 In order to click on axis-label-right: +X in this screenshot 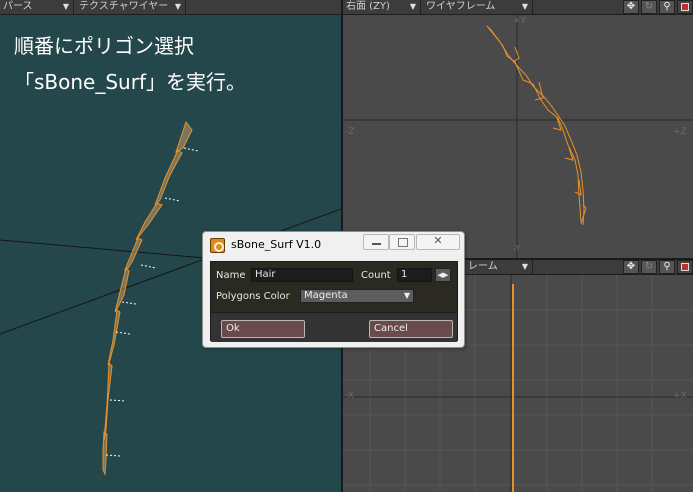, I will do `click(680, 396)`.